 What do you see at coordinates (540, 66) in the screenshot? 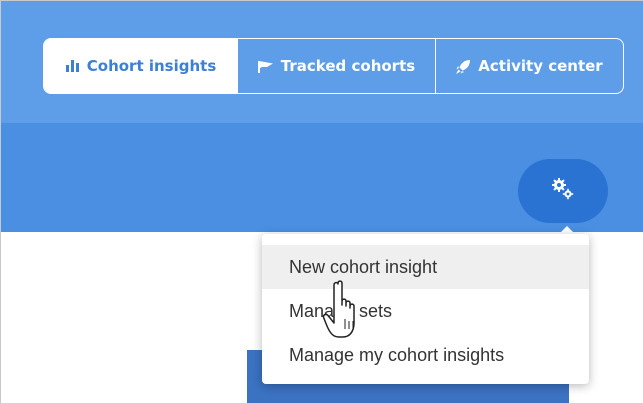
I see `tab-label: Activity center` at bounding box center [540, 66].